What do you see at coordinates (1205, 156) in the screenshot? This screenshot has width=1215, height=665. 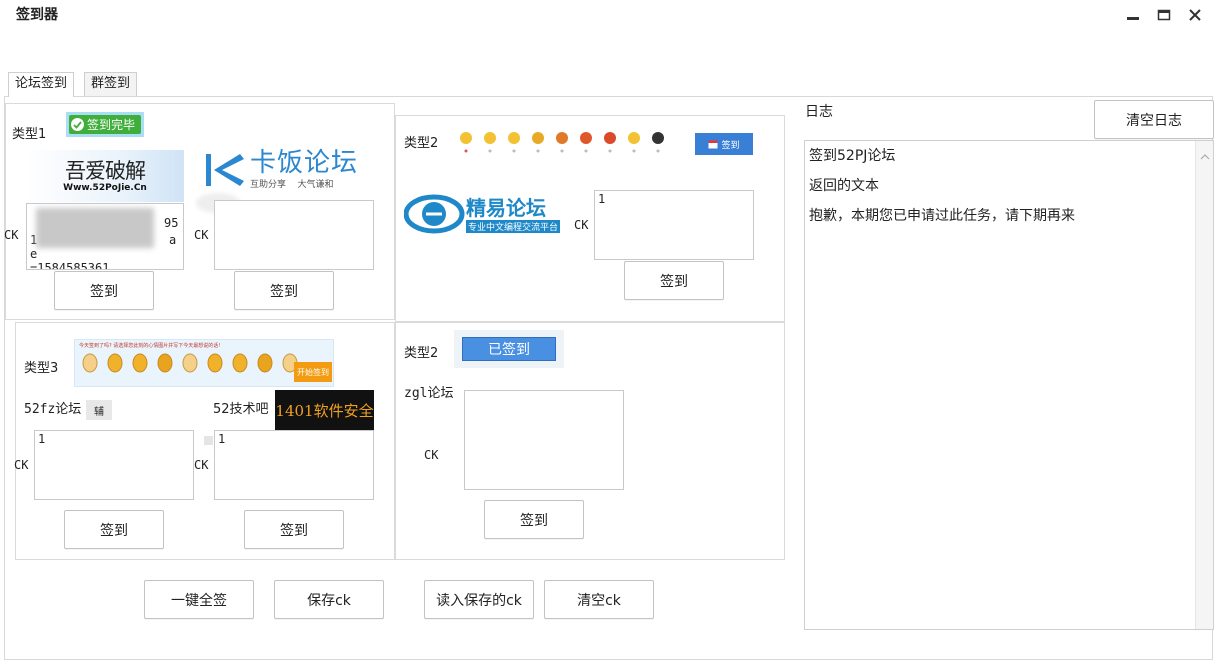 I see `chevron-up-icon` at bounding box center [1205, 156].